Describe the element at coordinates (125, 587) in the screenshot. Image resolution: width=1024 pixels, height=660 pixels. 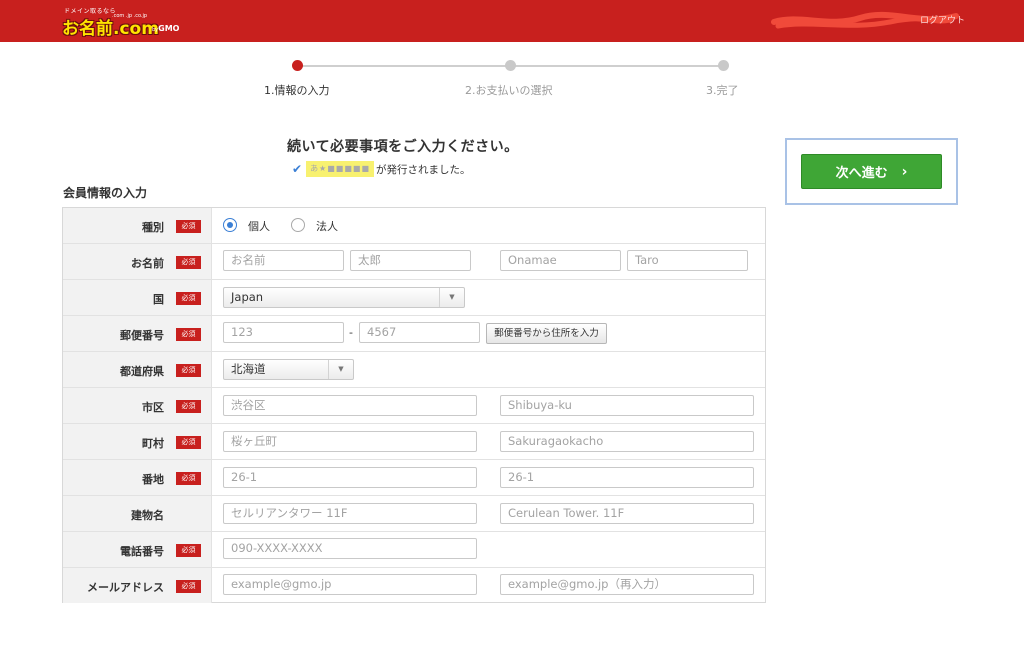
I see `form-label: メールアドレス` at that location.